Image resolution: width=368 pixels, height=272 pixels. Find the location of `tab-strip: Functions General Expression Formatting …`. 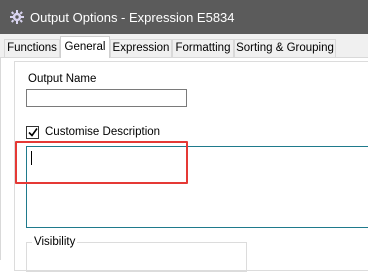

tab-strip: Functions General Expression Formatting … is located at coordinates (184, 46).